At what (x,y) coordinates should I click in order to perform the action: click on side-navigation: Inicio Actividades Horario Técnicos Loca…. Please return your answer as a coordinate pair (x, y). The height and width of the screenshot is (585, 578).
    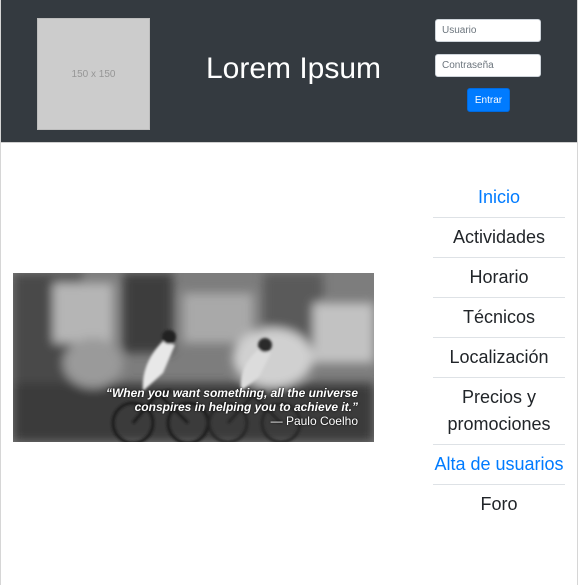
    Looking at the image, I should click on (499, 351).